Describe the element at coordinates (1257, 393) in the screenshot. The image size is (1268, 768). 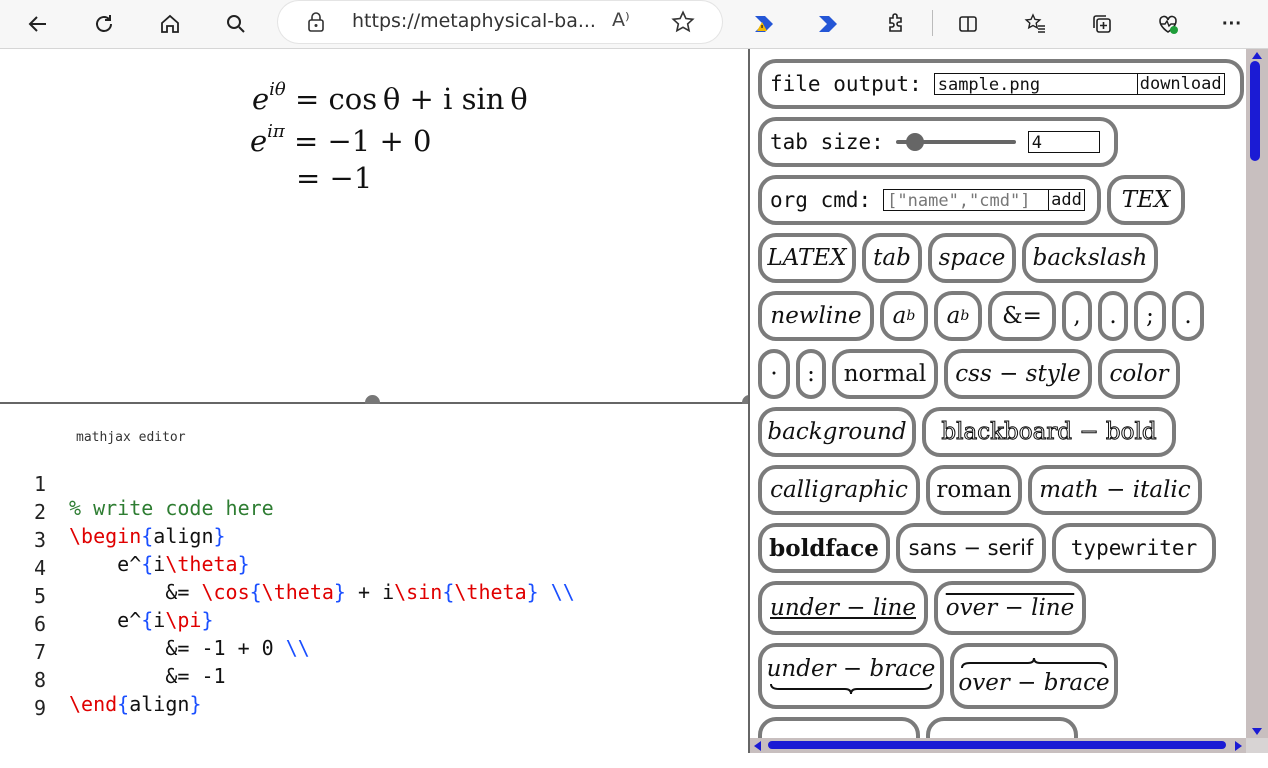
I see `panel-vertical-scrollbar` at that location.